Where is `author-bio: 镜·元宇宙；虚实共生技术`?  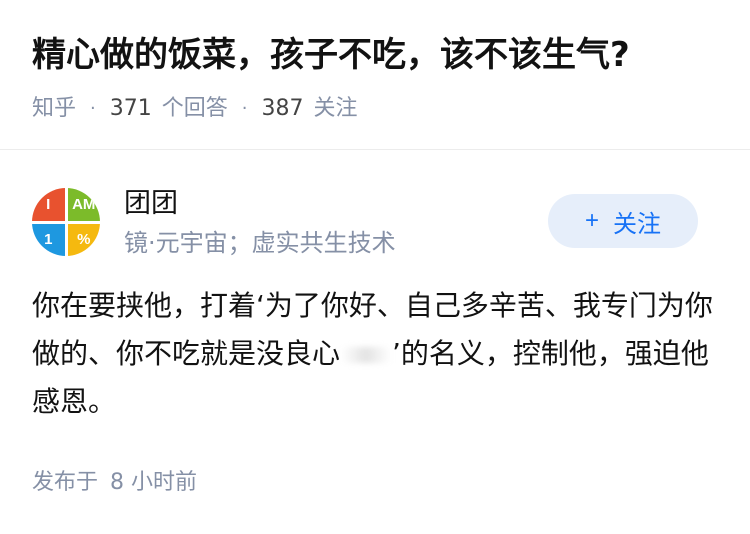 author-bio: 镜·元宇宙；虚实共生技术 is located at coordinates (260, 243).